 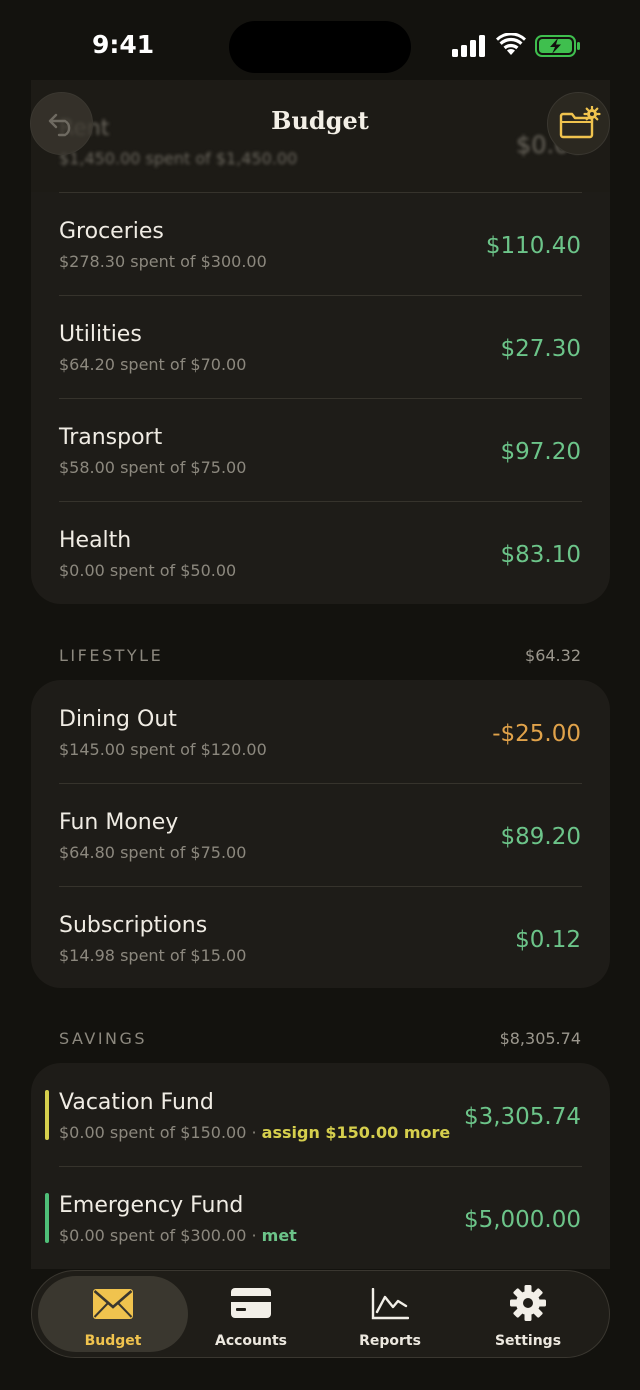 What do you see at coordinates (511, 44) in the screenshot?
I see `wifi-icon` at bounding box center [511, 44].